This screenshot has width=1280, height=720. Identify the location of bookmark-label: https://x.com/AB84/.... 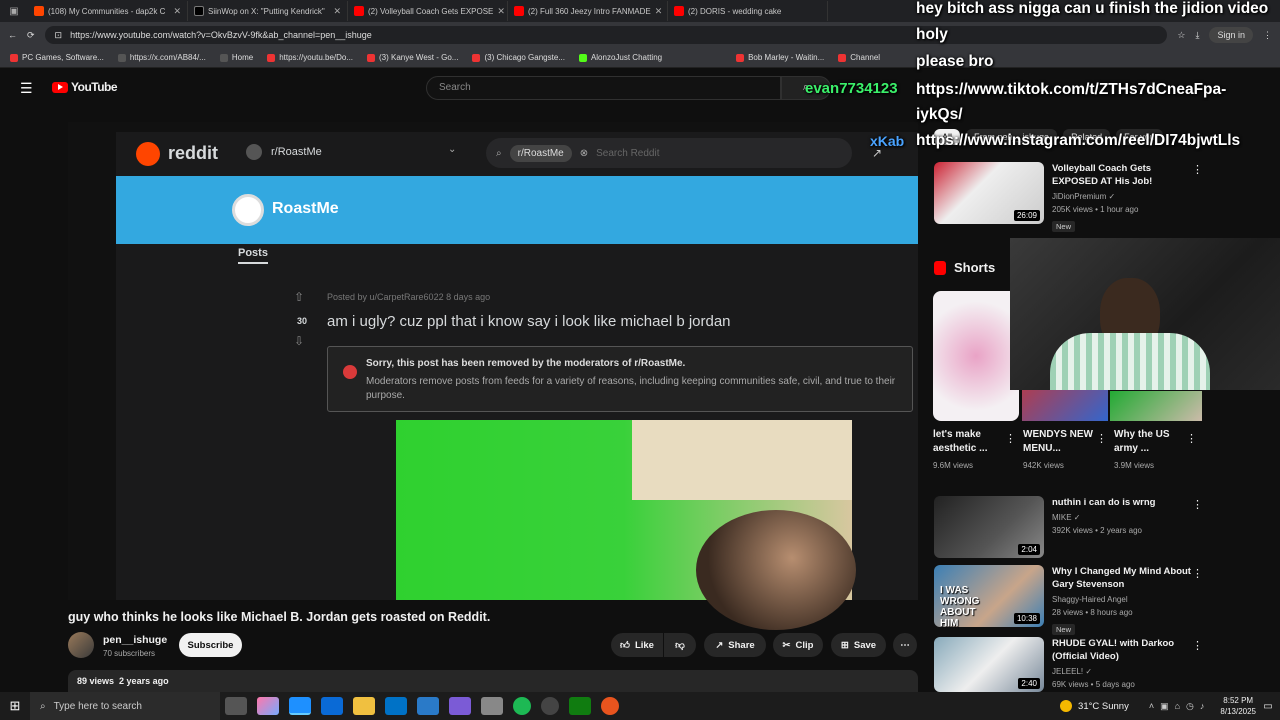
(167, 57).